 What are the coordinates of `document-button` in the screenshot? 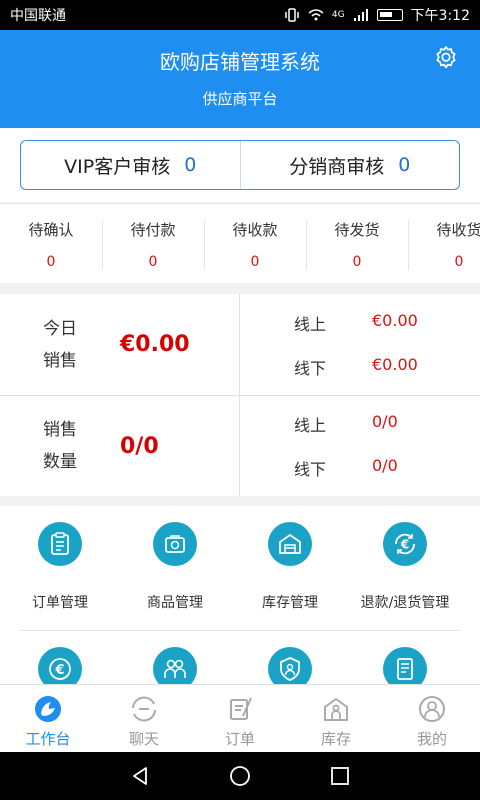 It's located at (405, 657).